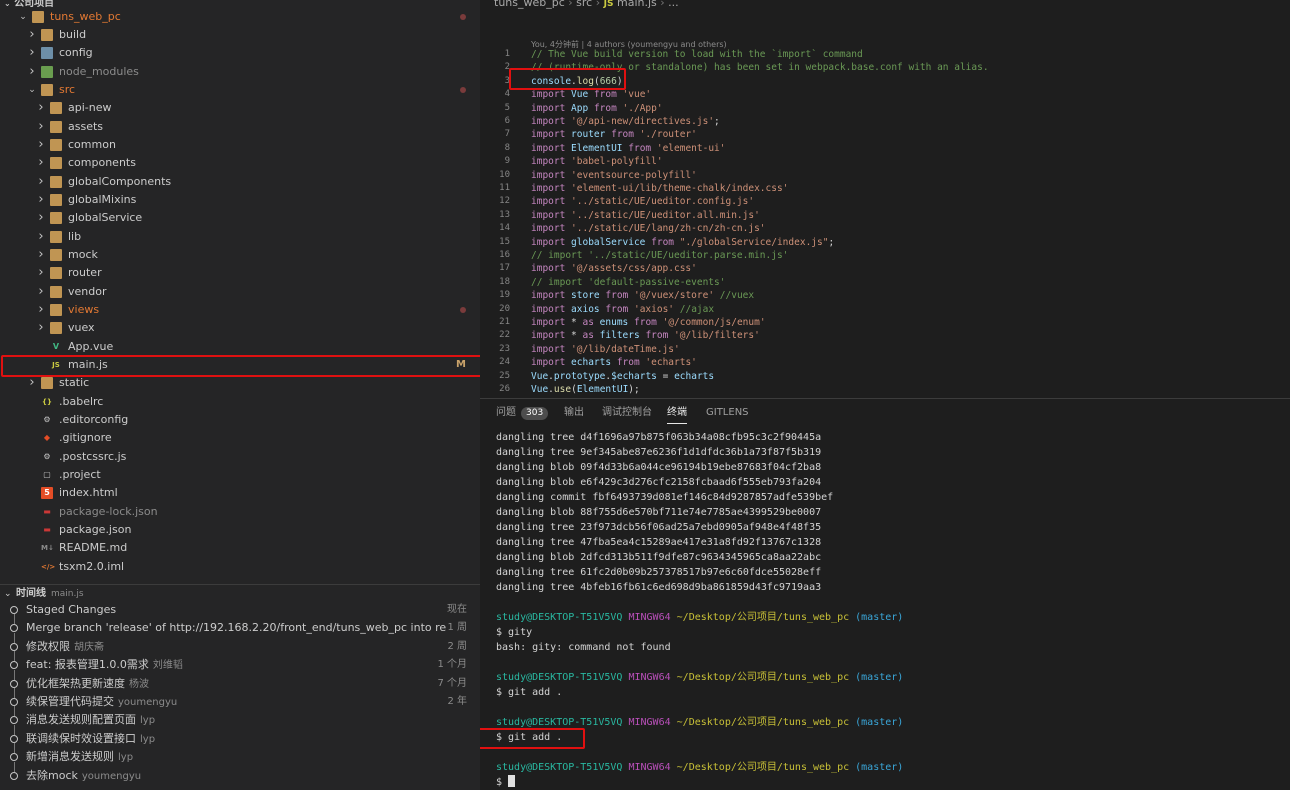 This screenshot has height=790, width=1290. What do you see at coordinates (240, 218) in the screenshot?
I see `tree-item-globalservice: › globalService` at bounding box center [240, 218].